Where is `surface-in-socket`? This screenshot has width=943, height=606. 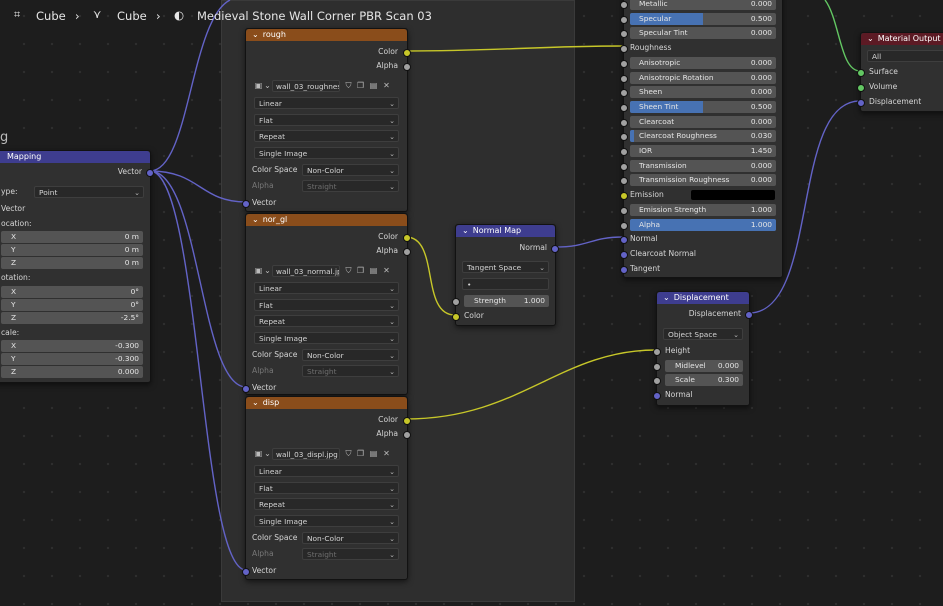
surface-in-socket is located at coordinates (861, 73).